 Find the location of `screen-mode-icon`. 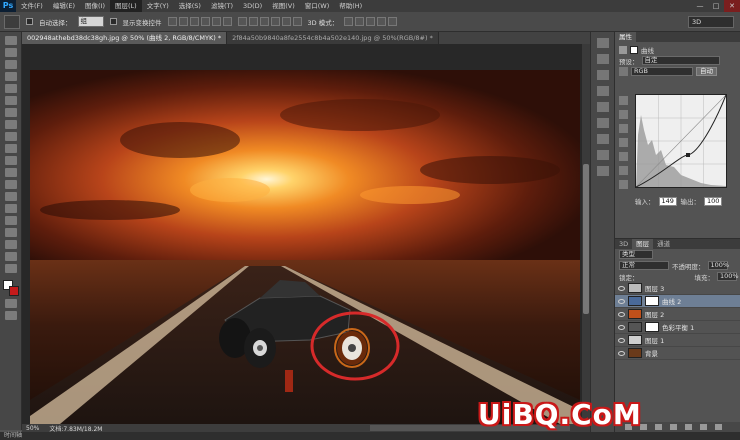

screen-mode-icon is located at coordinates (10, 315).